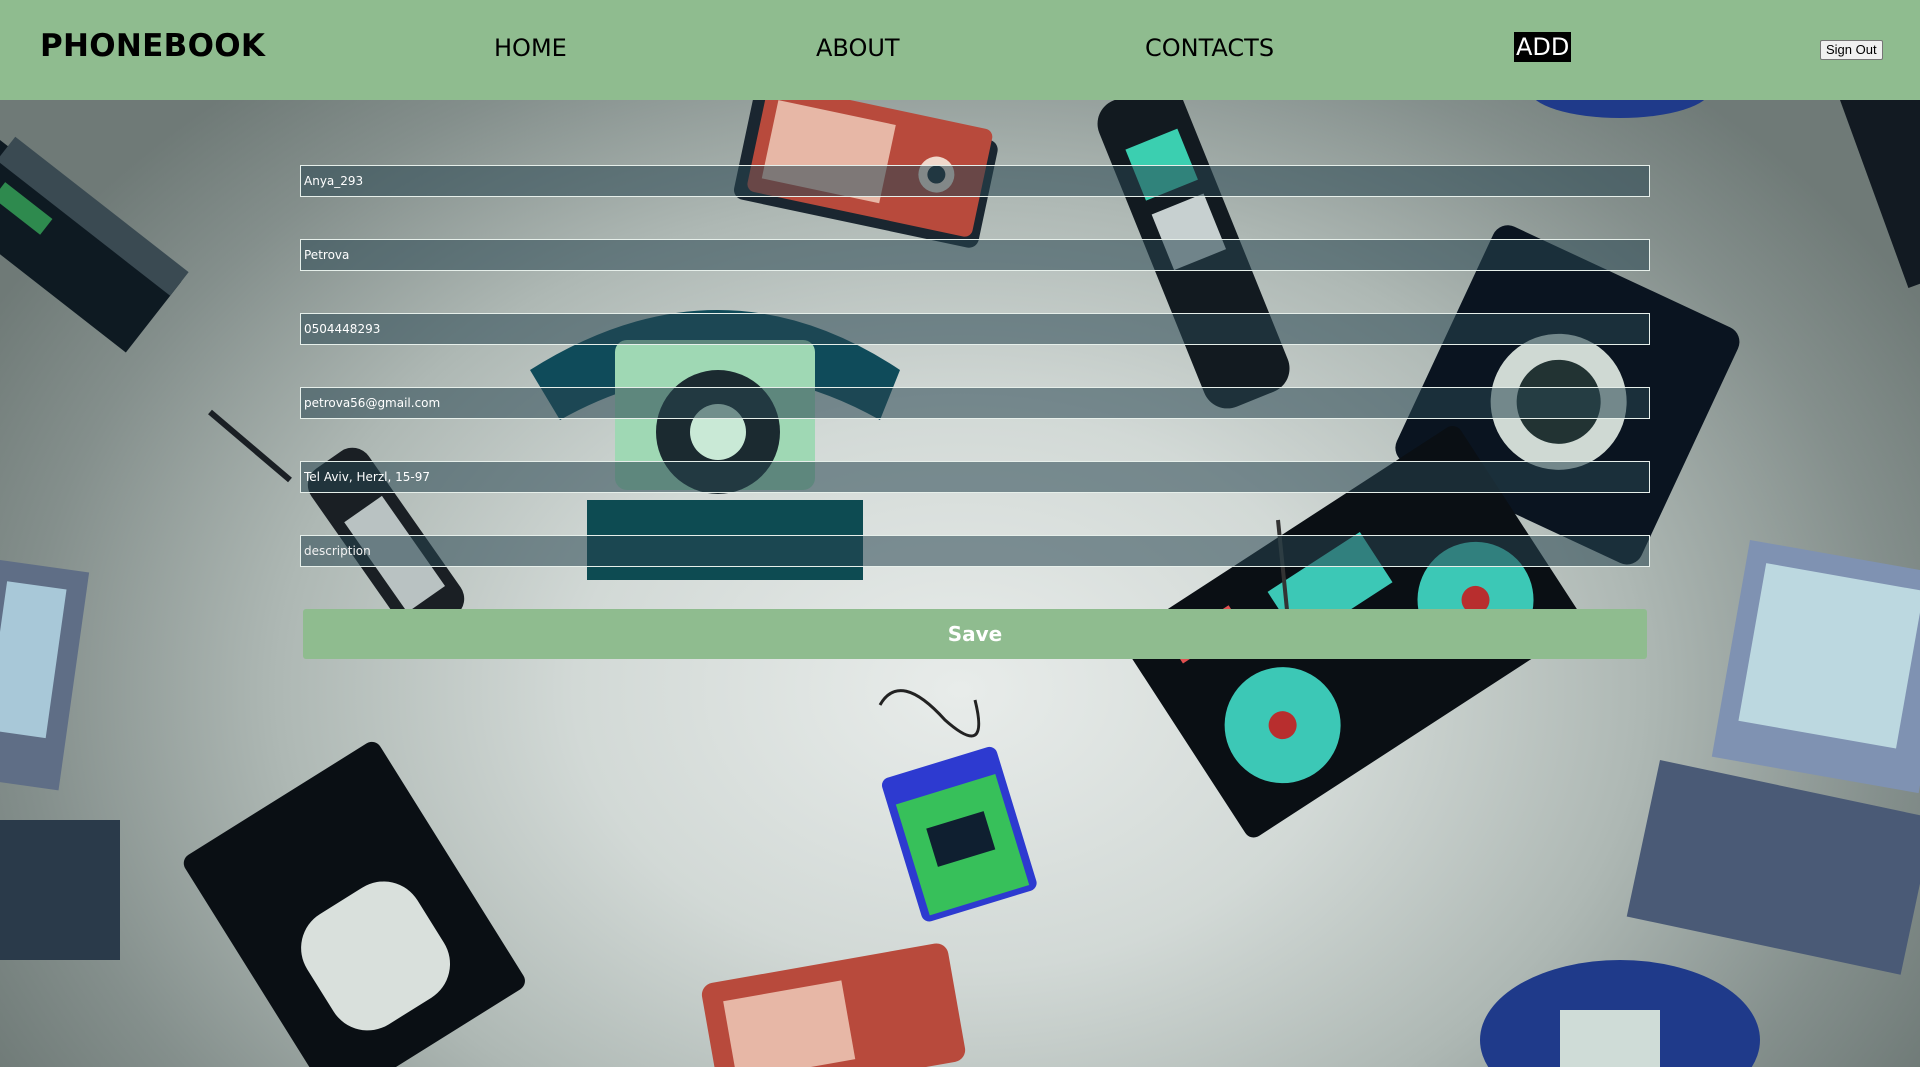  Describe the element at coordinates (975, 403) in the screenshot. I see `email-input` at that location.